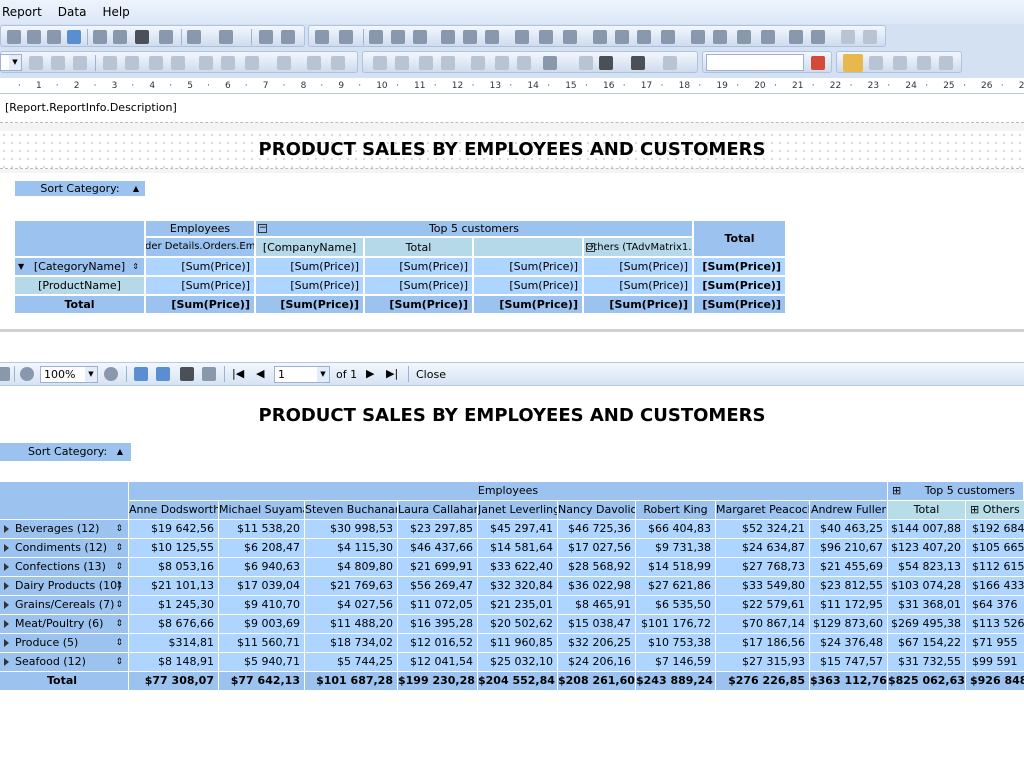  What do you see at coordinates (768, 37) in the screenshot?
I see `space-vert-remove-icon` at bounding box center [768, 37].